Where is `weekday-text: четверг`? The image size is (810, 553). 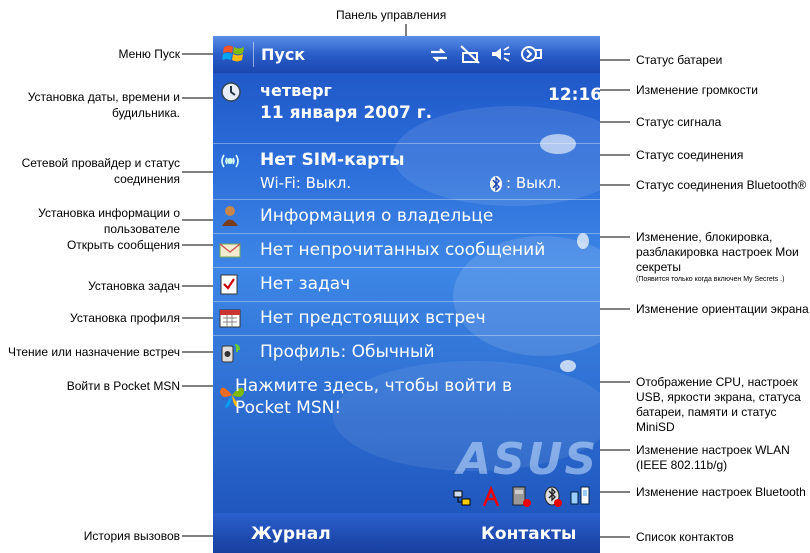
weekday-text: четверг is located at coordinates (296, 90).